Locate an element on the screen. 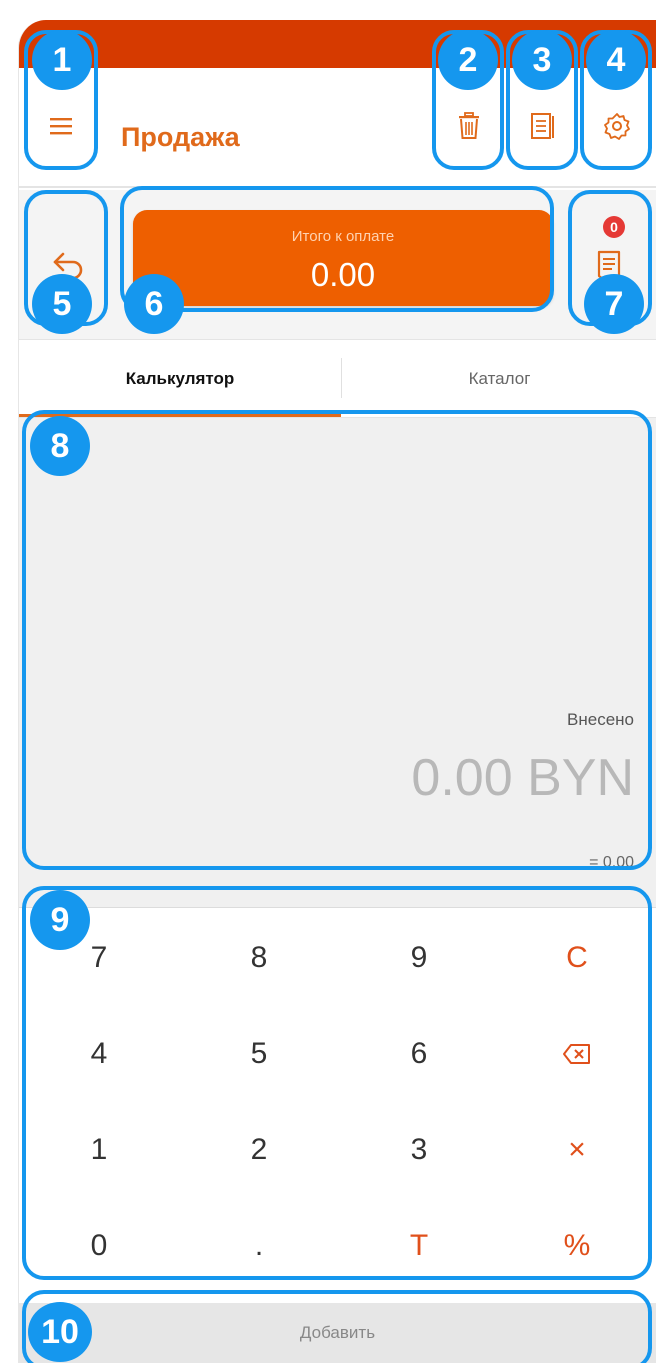  callout-7: 7 is located at coordinates (614, 304).